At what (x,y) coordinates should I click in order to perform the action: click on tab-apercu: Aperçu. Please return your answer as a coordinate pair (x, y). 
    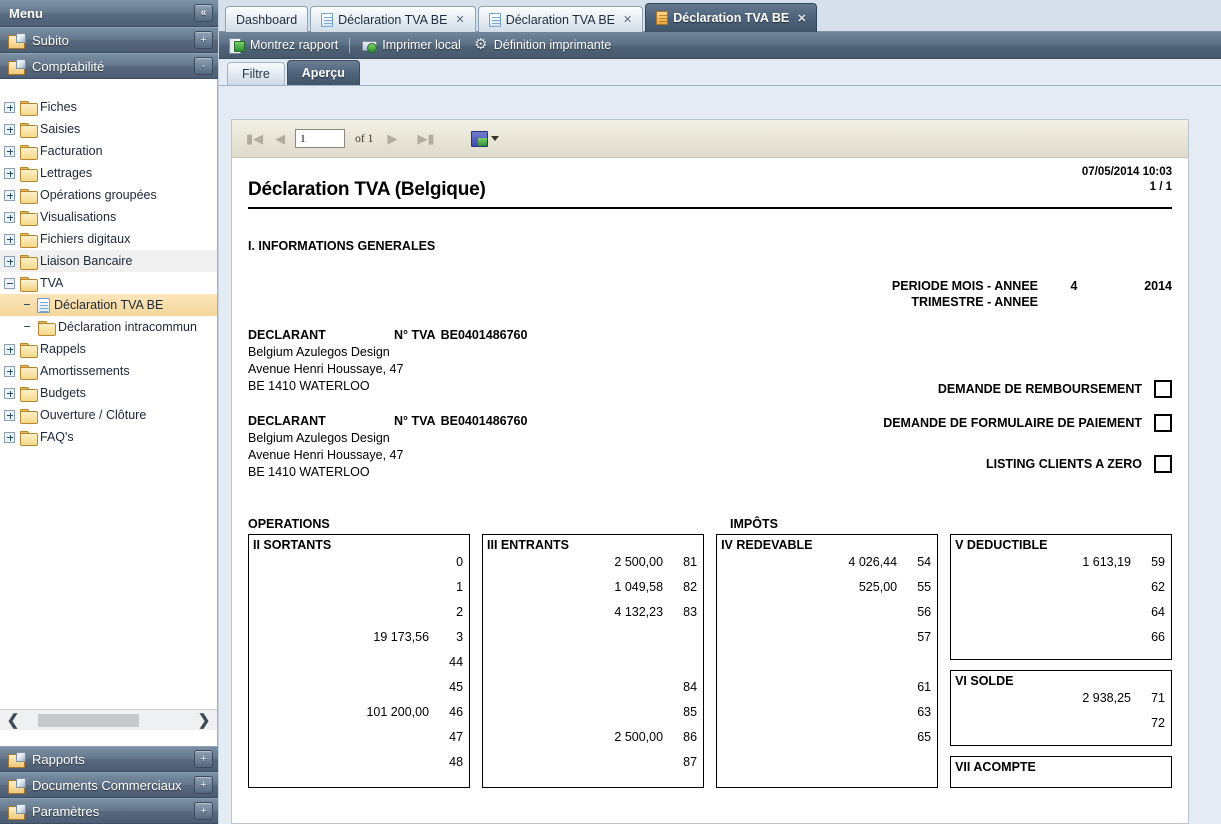
    Looking at the image, I should click on (323, 72).